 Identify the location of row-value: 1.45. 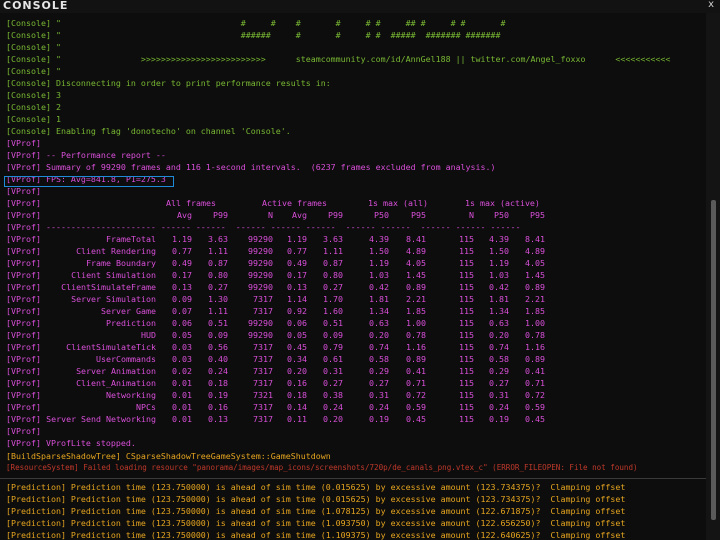
(535, 275).